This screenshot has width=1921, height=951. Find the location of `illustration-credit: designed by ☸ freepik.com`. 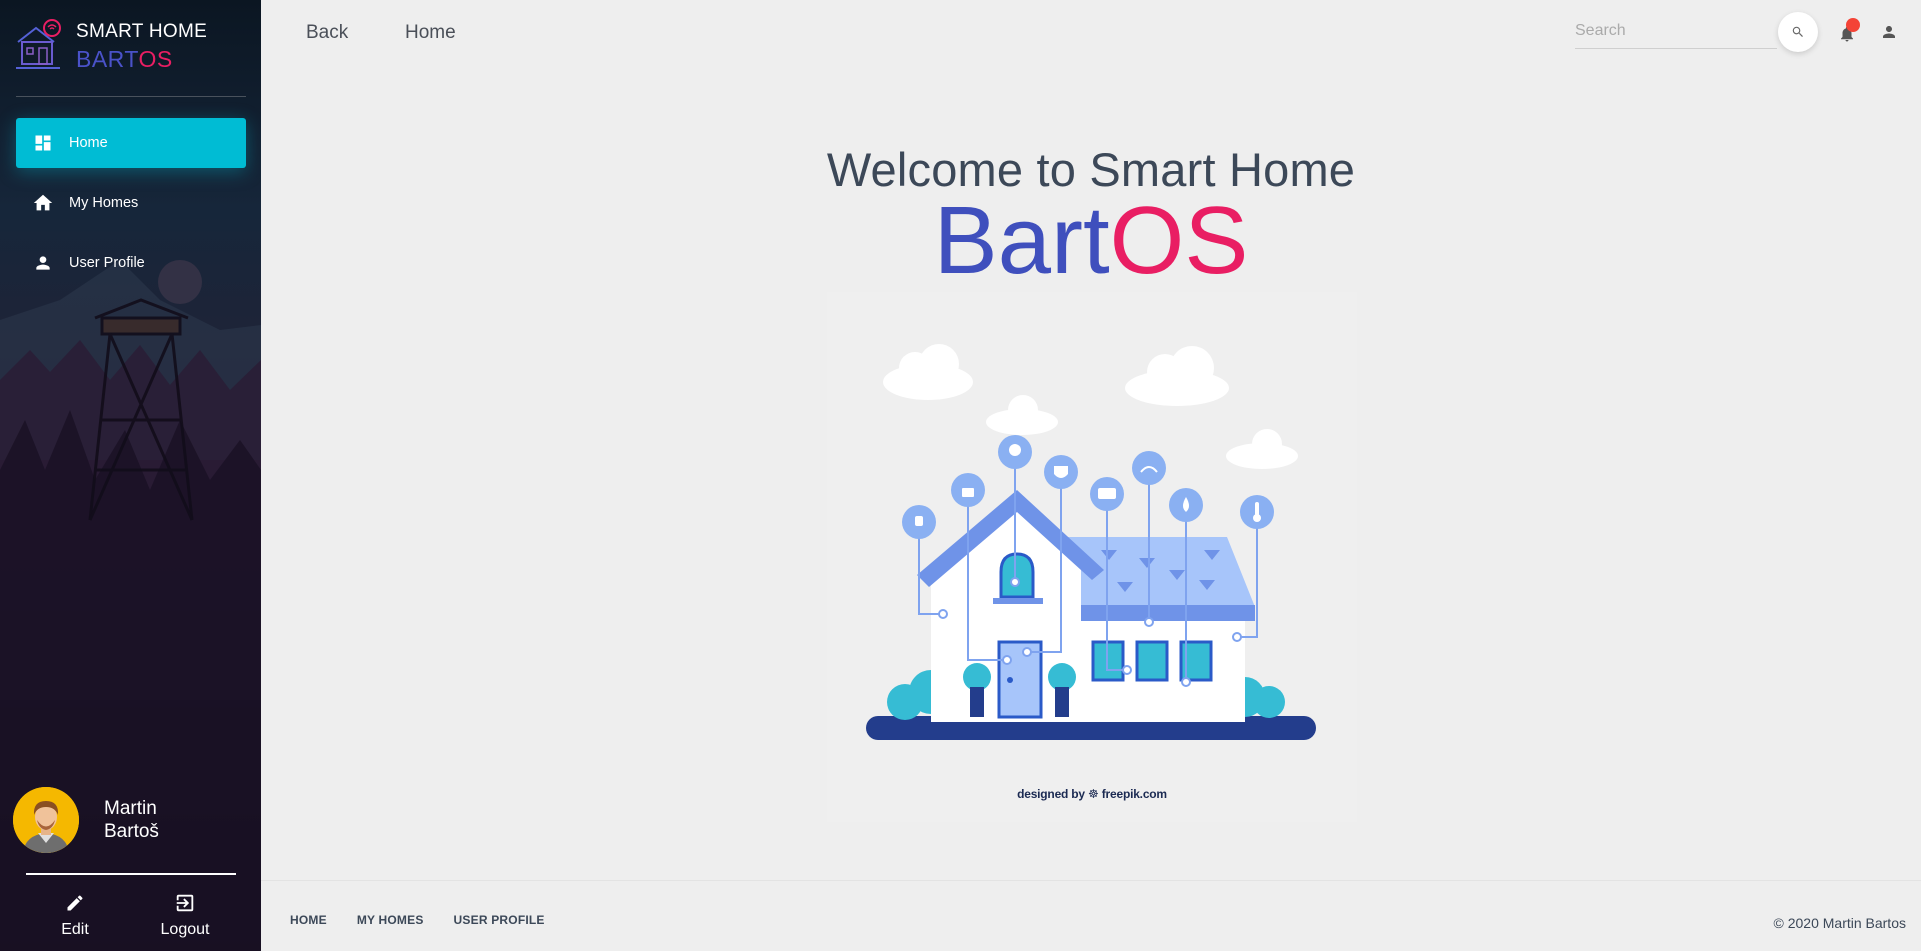

illustration-credit: designed by ☸ freepik.com is located at coordinates (1092, 794).